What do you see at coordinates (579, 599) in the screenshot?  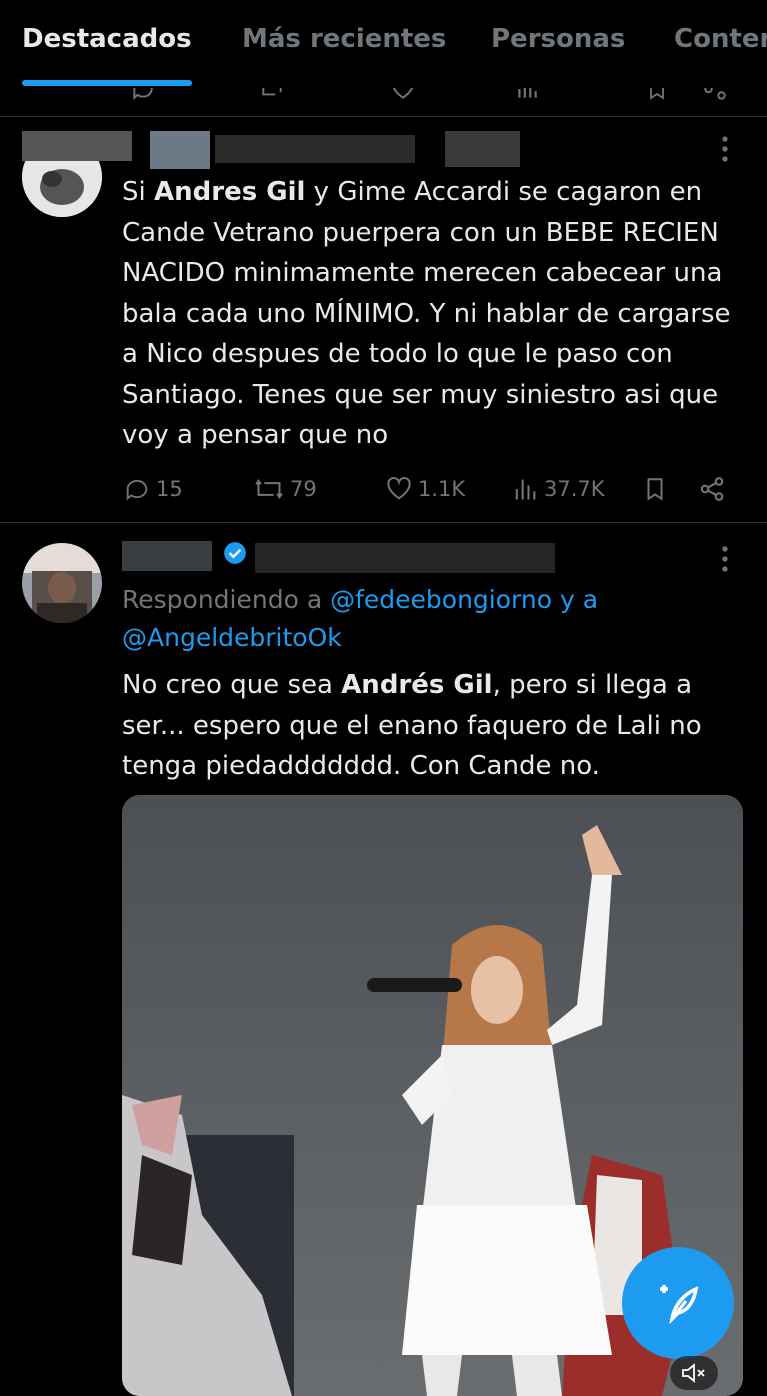 I see `reply-joiner: y a` at bounding box center [579, 599].